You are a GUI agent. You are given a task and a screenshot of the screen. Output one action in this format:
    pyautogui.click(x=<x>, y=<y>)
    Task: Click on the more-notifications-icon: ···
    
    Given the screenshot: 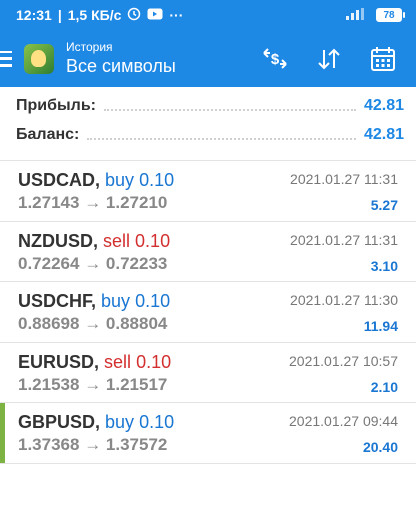 What is the action you would take?
    pyautogui.click(x=176, y=15)
    